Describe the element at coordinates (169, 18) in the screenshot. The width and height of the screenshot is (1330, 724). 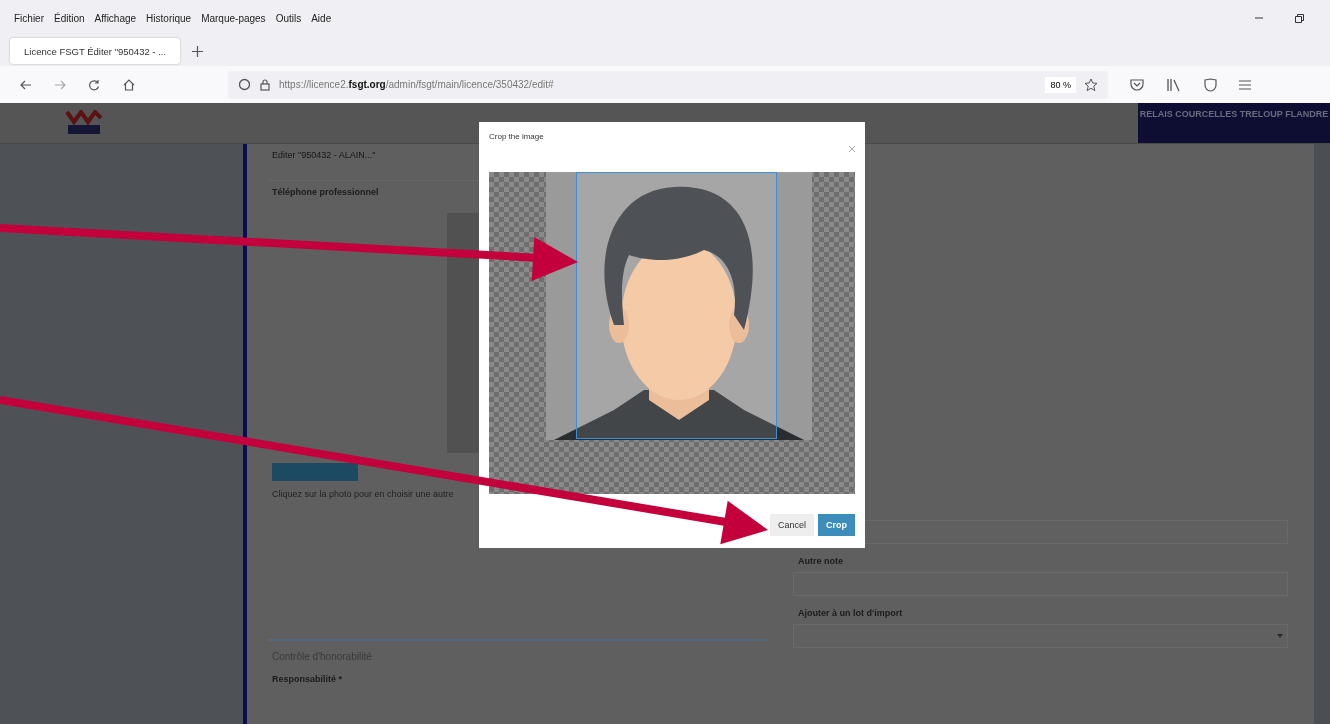
I see `menu-item: Historique` at that location.